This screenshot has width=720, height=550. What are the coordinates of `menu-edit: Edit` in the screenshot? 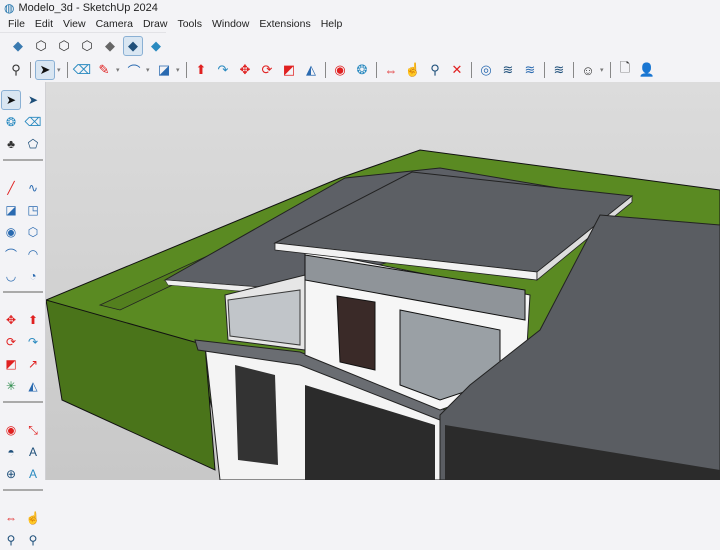 It's located at (44, 24).